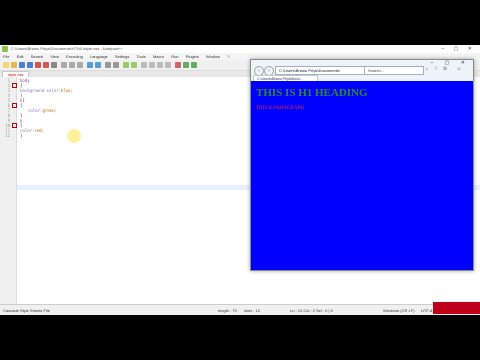  I want to click on code-line: background-color:blue;, so click(46, 90).